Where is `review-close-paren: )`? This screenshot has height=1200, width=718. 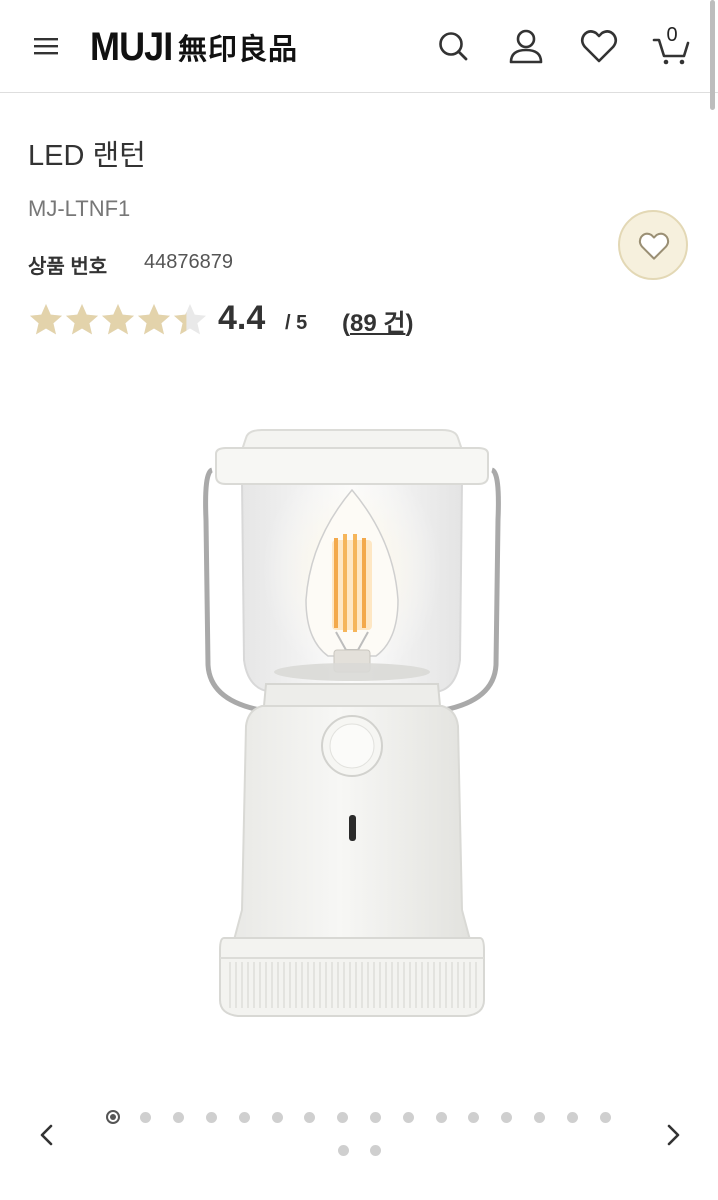
review-close-paren: ) is located at coordinates (409, 323).